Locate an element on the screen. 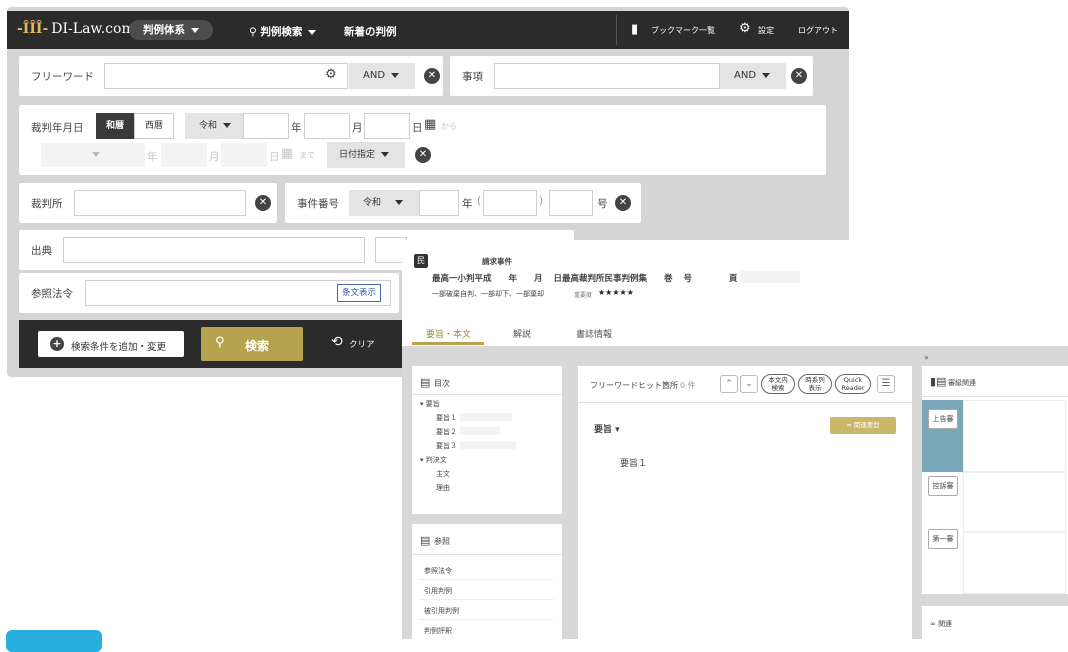  bookmark-list-link: ブックマーク一覧 is located at coordinates (683, 30).